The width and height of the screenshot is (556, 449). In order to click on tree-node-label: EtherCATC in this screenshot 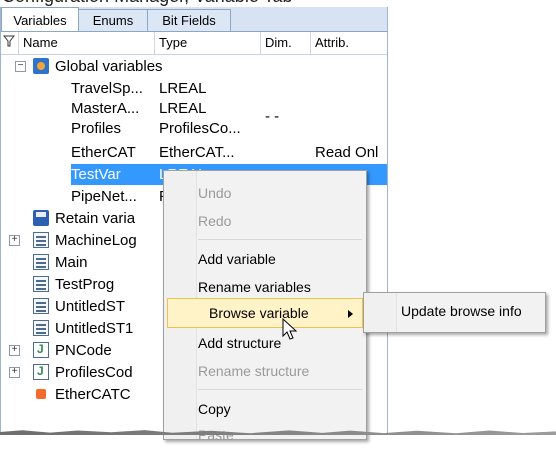, I will do `click(93, 394)`.